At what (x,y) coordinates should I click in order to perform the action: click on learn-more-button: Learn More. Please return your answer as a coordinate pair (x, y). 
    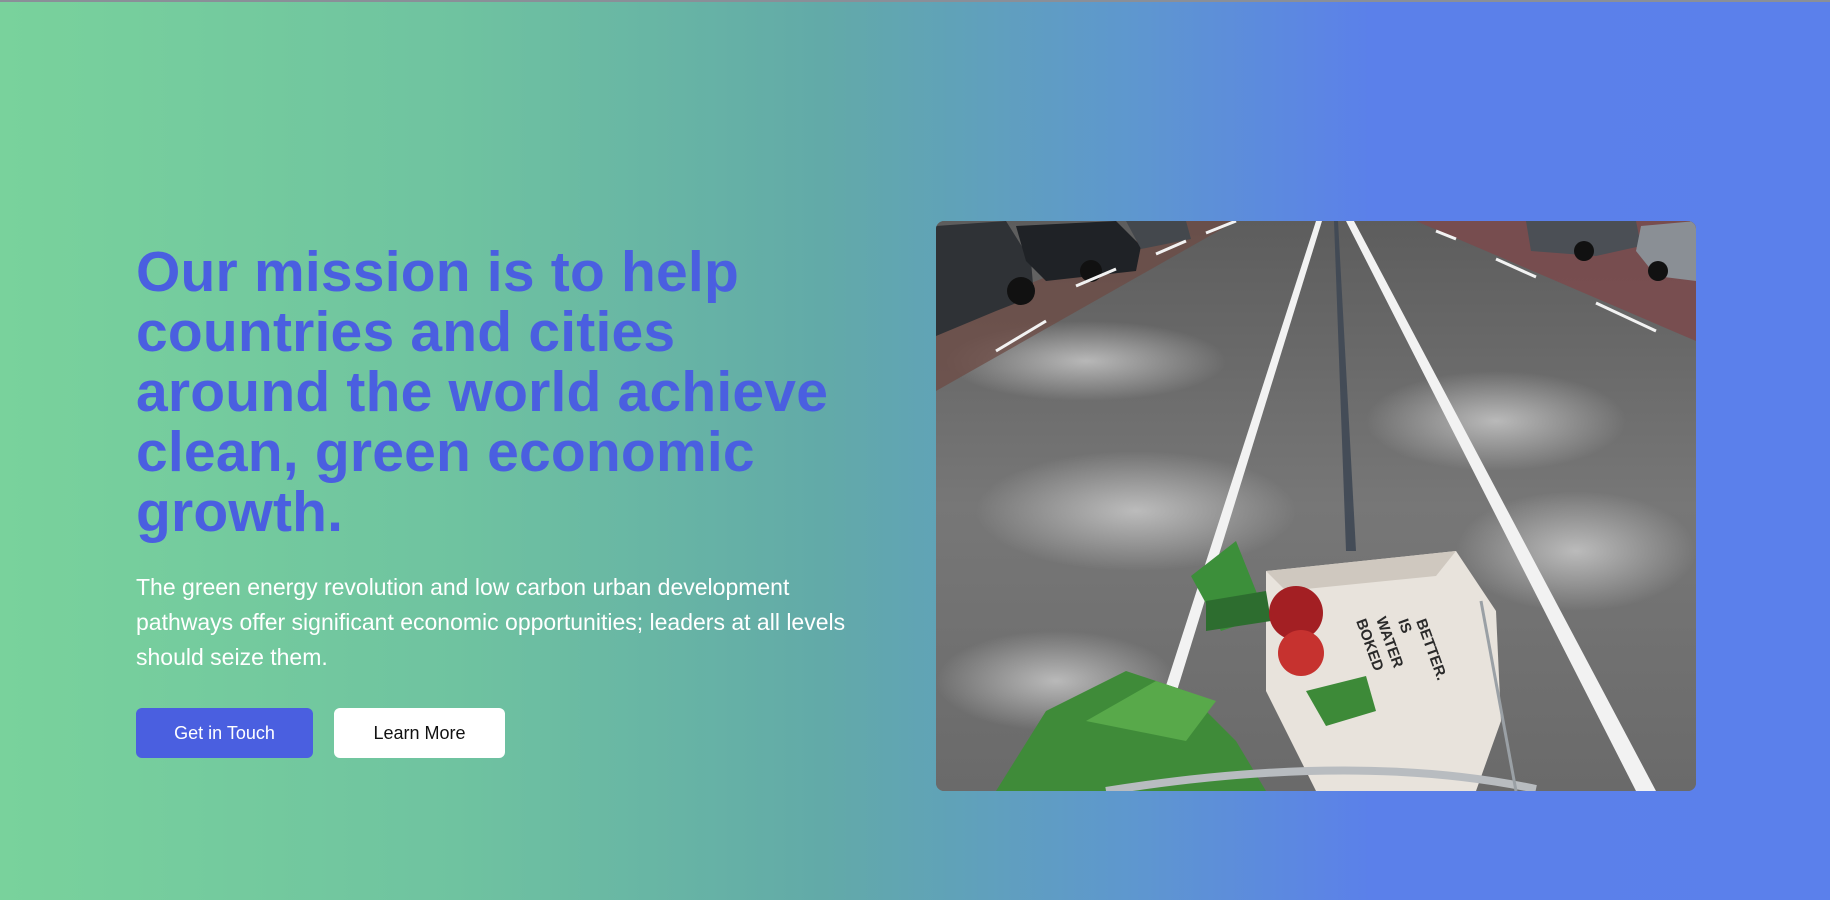
    Looking at the image, I should click on (419, 733).